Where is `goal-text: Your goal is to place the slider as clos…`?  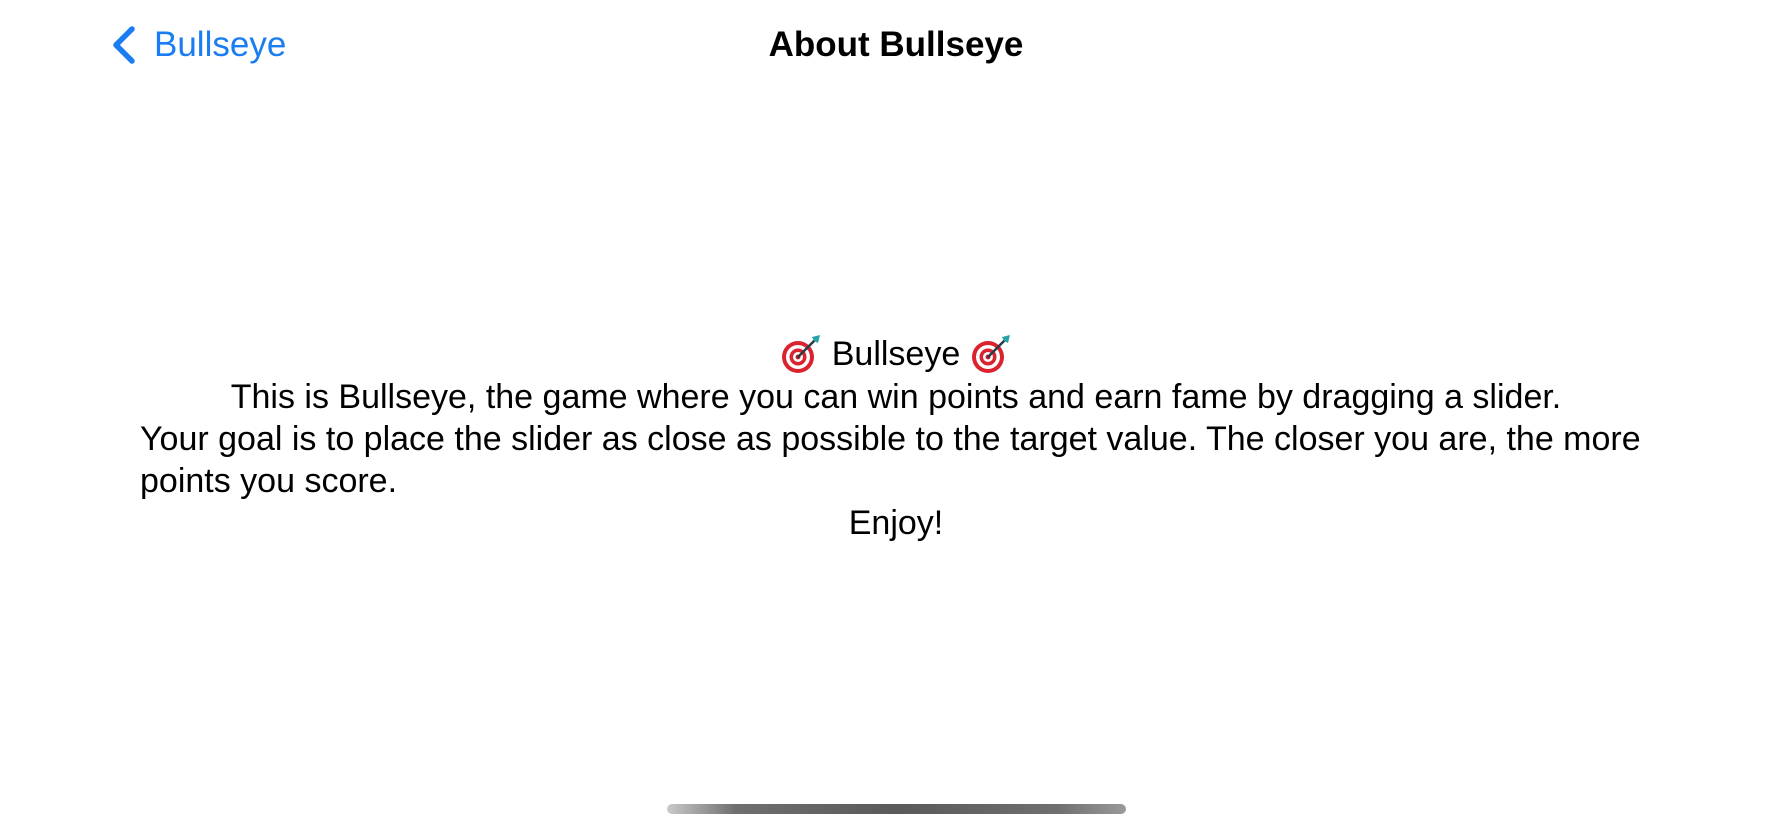
goal-text: Your goal is to place the slider as clos… is located at coordinates (890, 460).